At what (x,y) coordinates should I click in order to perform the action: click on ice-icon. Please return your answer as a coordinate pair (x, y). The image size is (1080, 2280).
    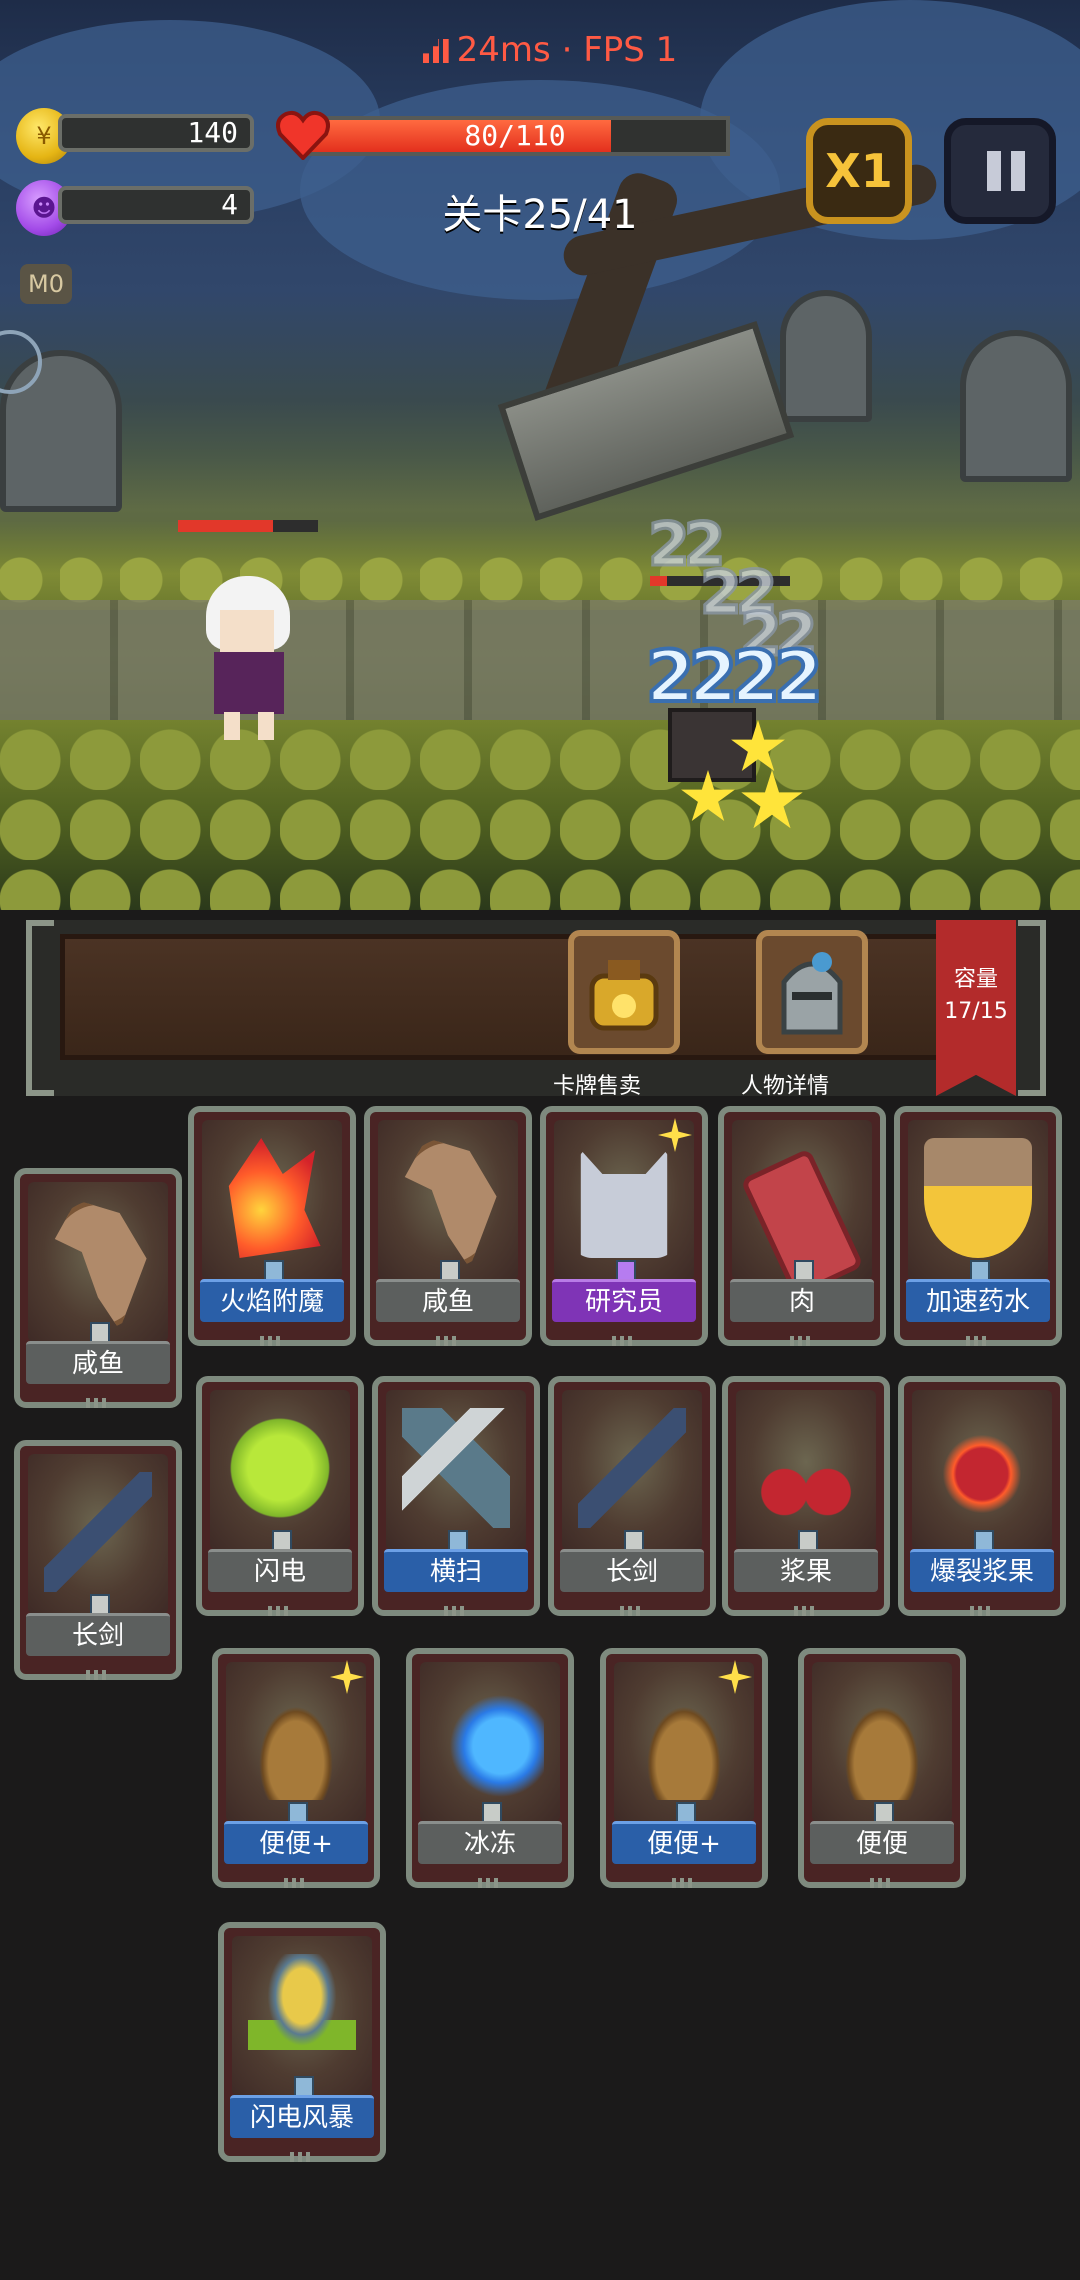
    Looking at the image, I should click on (490, 1740).